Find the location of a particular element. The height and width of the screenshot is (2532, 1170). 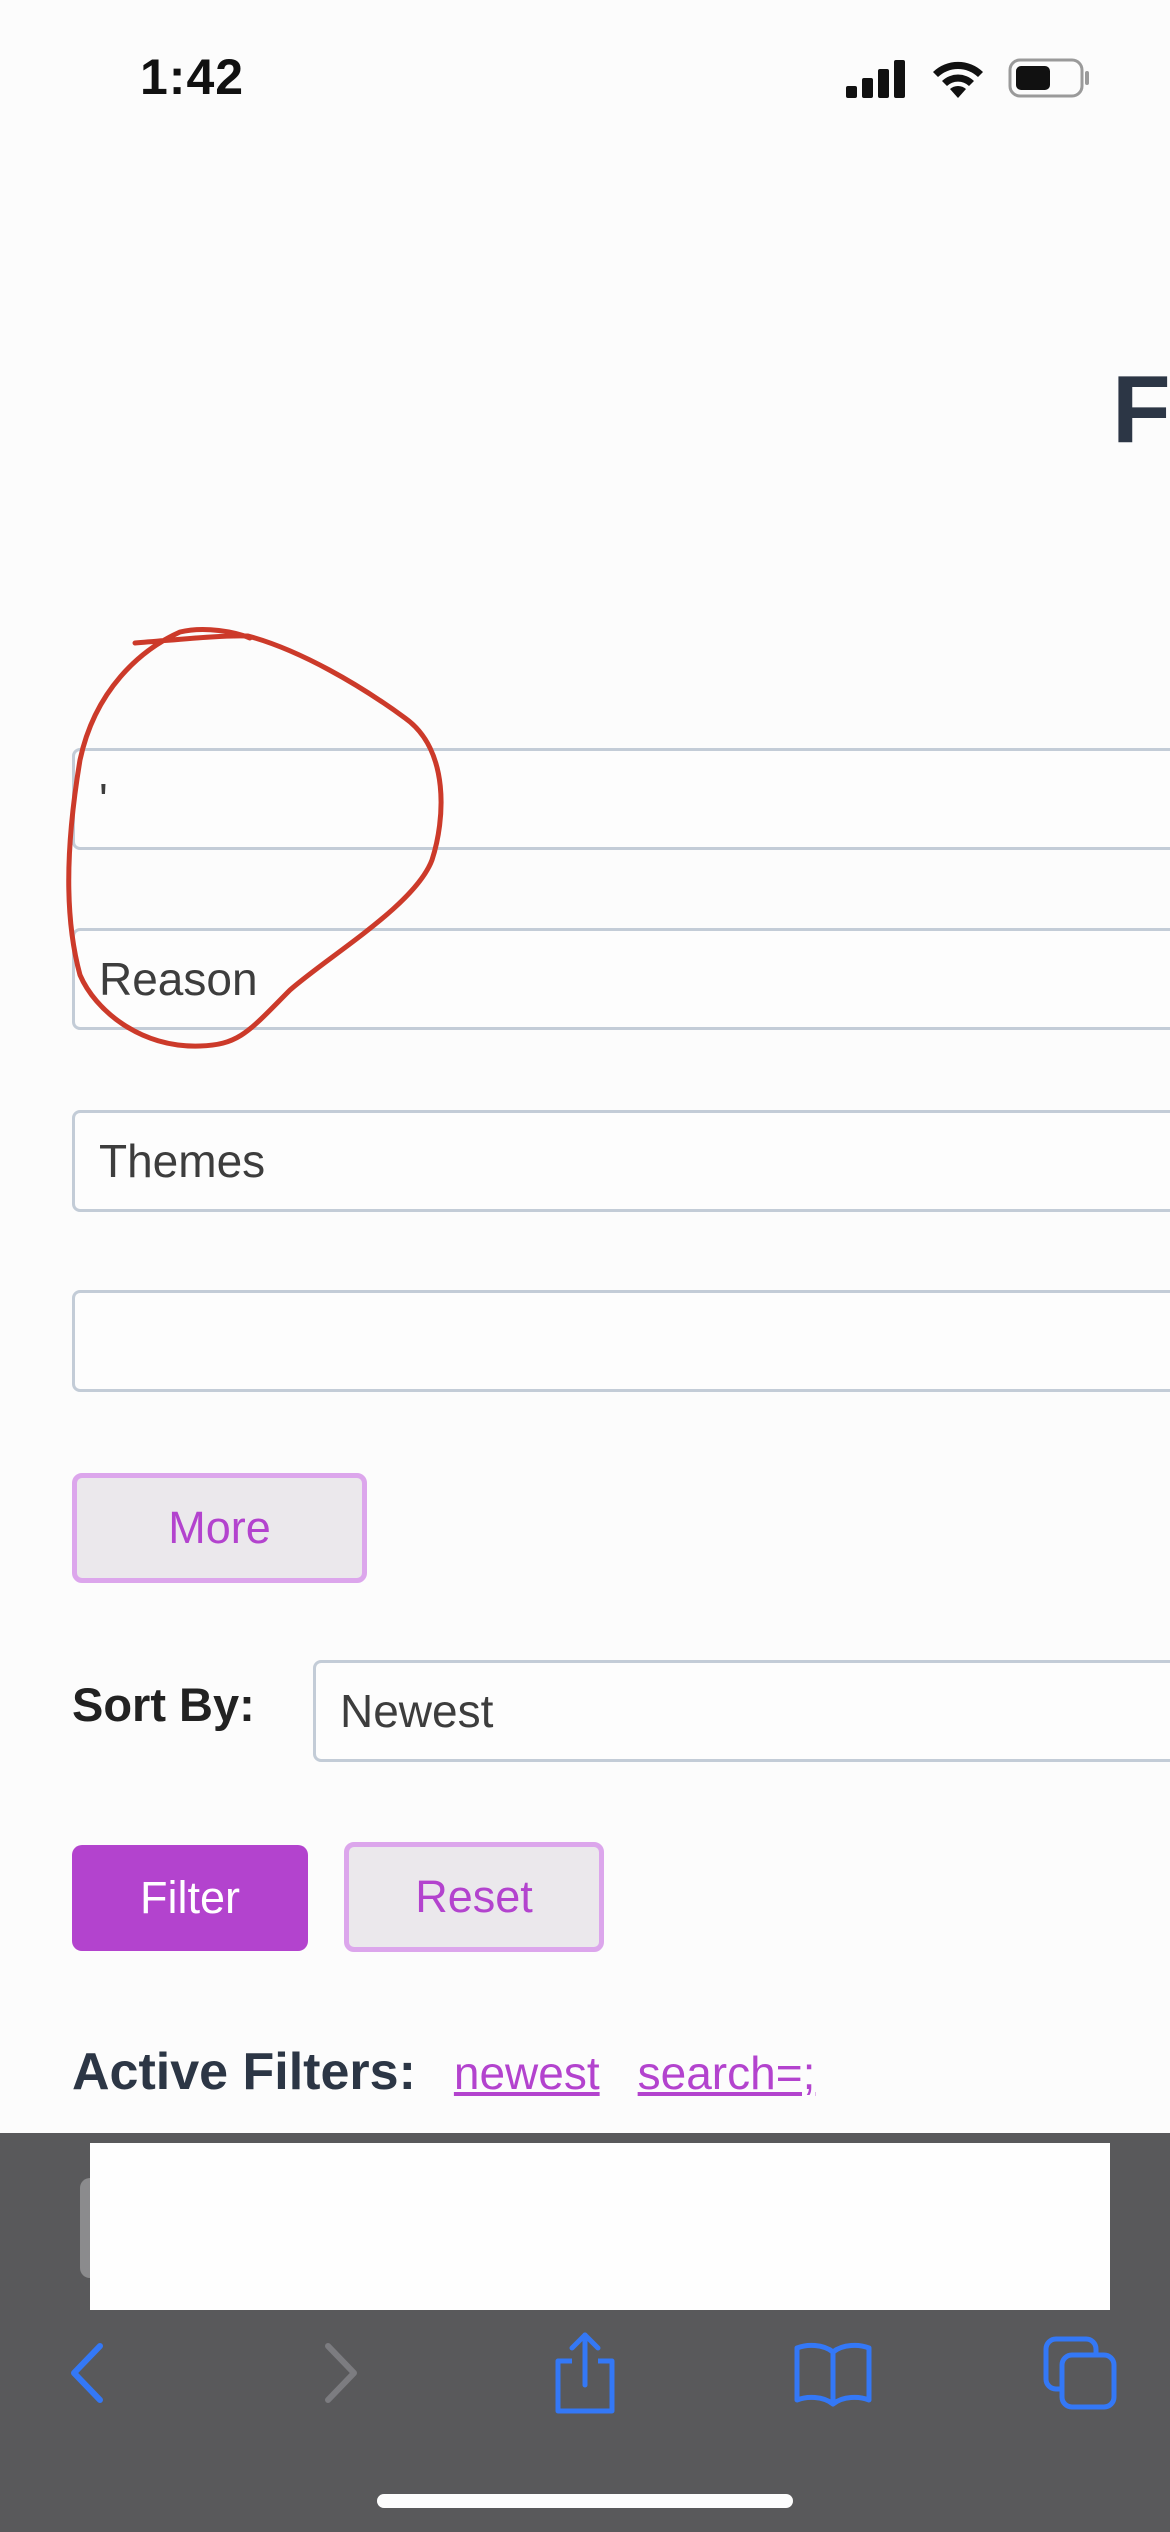

active-filters: Active Filters: newest search=; is located at coordinates (462, 2072).